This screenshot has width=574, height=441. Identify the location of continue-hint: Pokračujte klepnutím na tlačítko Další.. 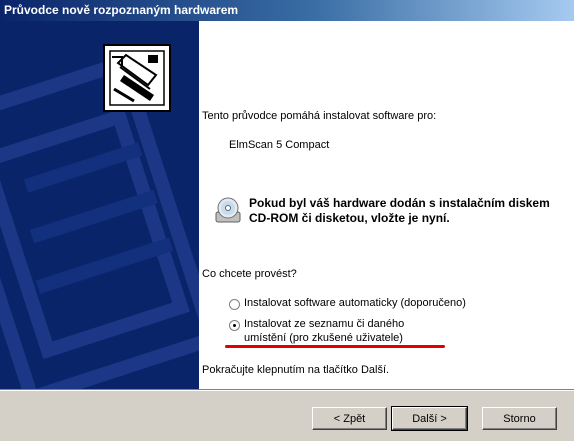
(296, 370).